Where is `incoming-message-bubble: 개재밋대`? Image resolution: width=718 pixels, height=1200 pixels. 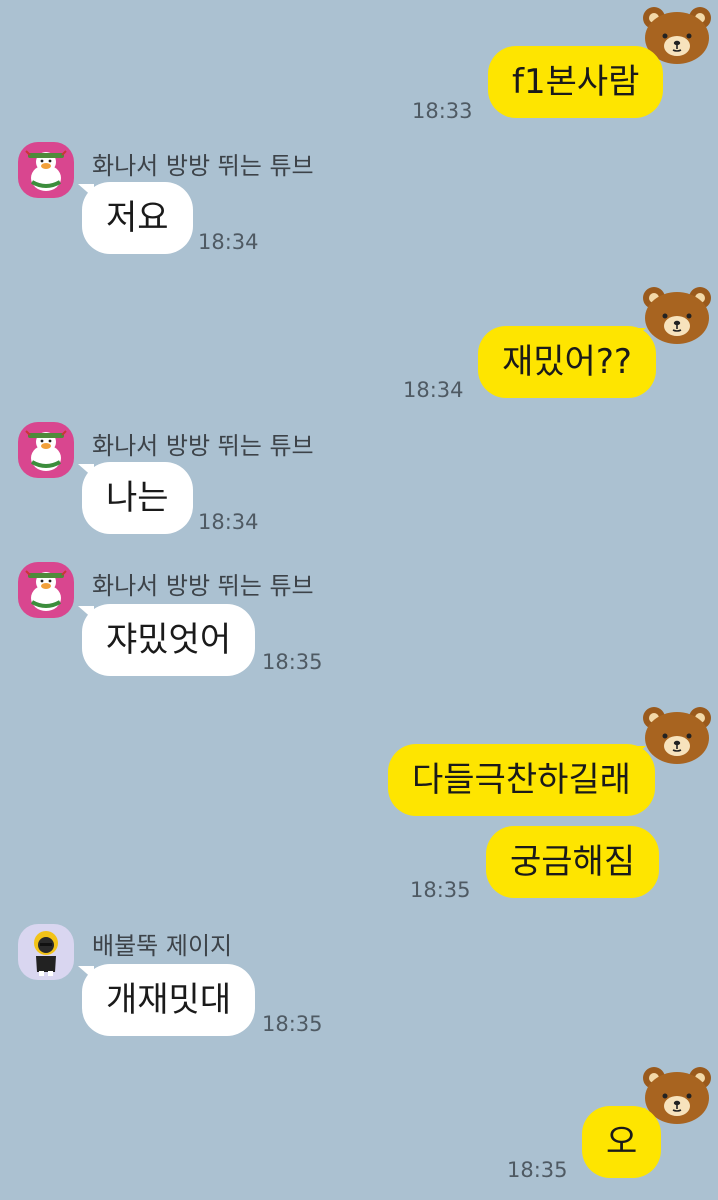 incoming-message-bubble: 개재밋대 is located at coordinates (169, 1000).